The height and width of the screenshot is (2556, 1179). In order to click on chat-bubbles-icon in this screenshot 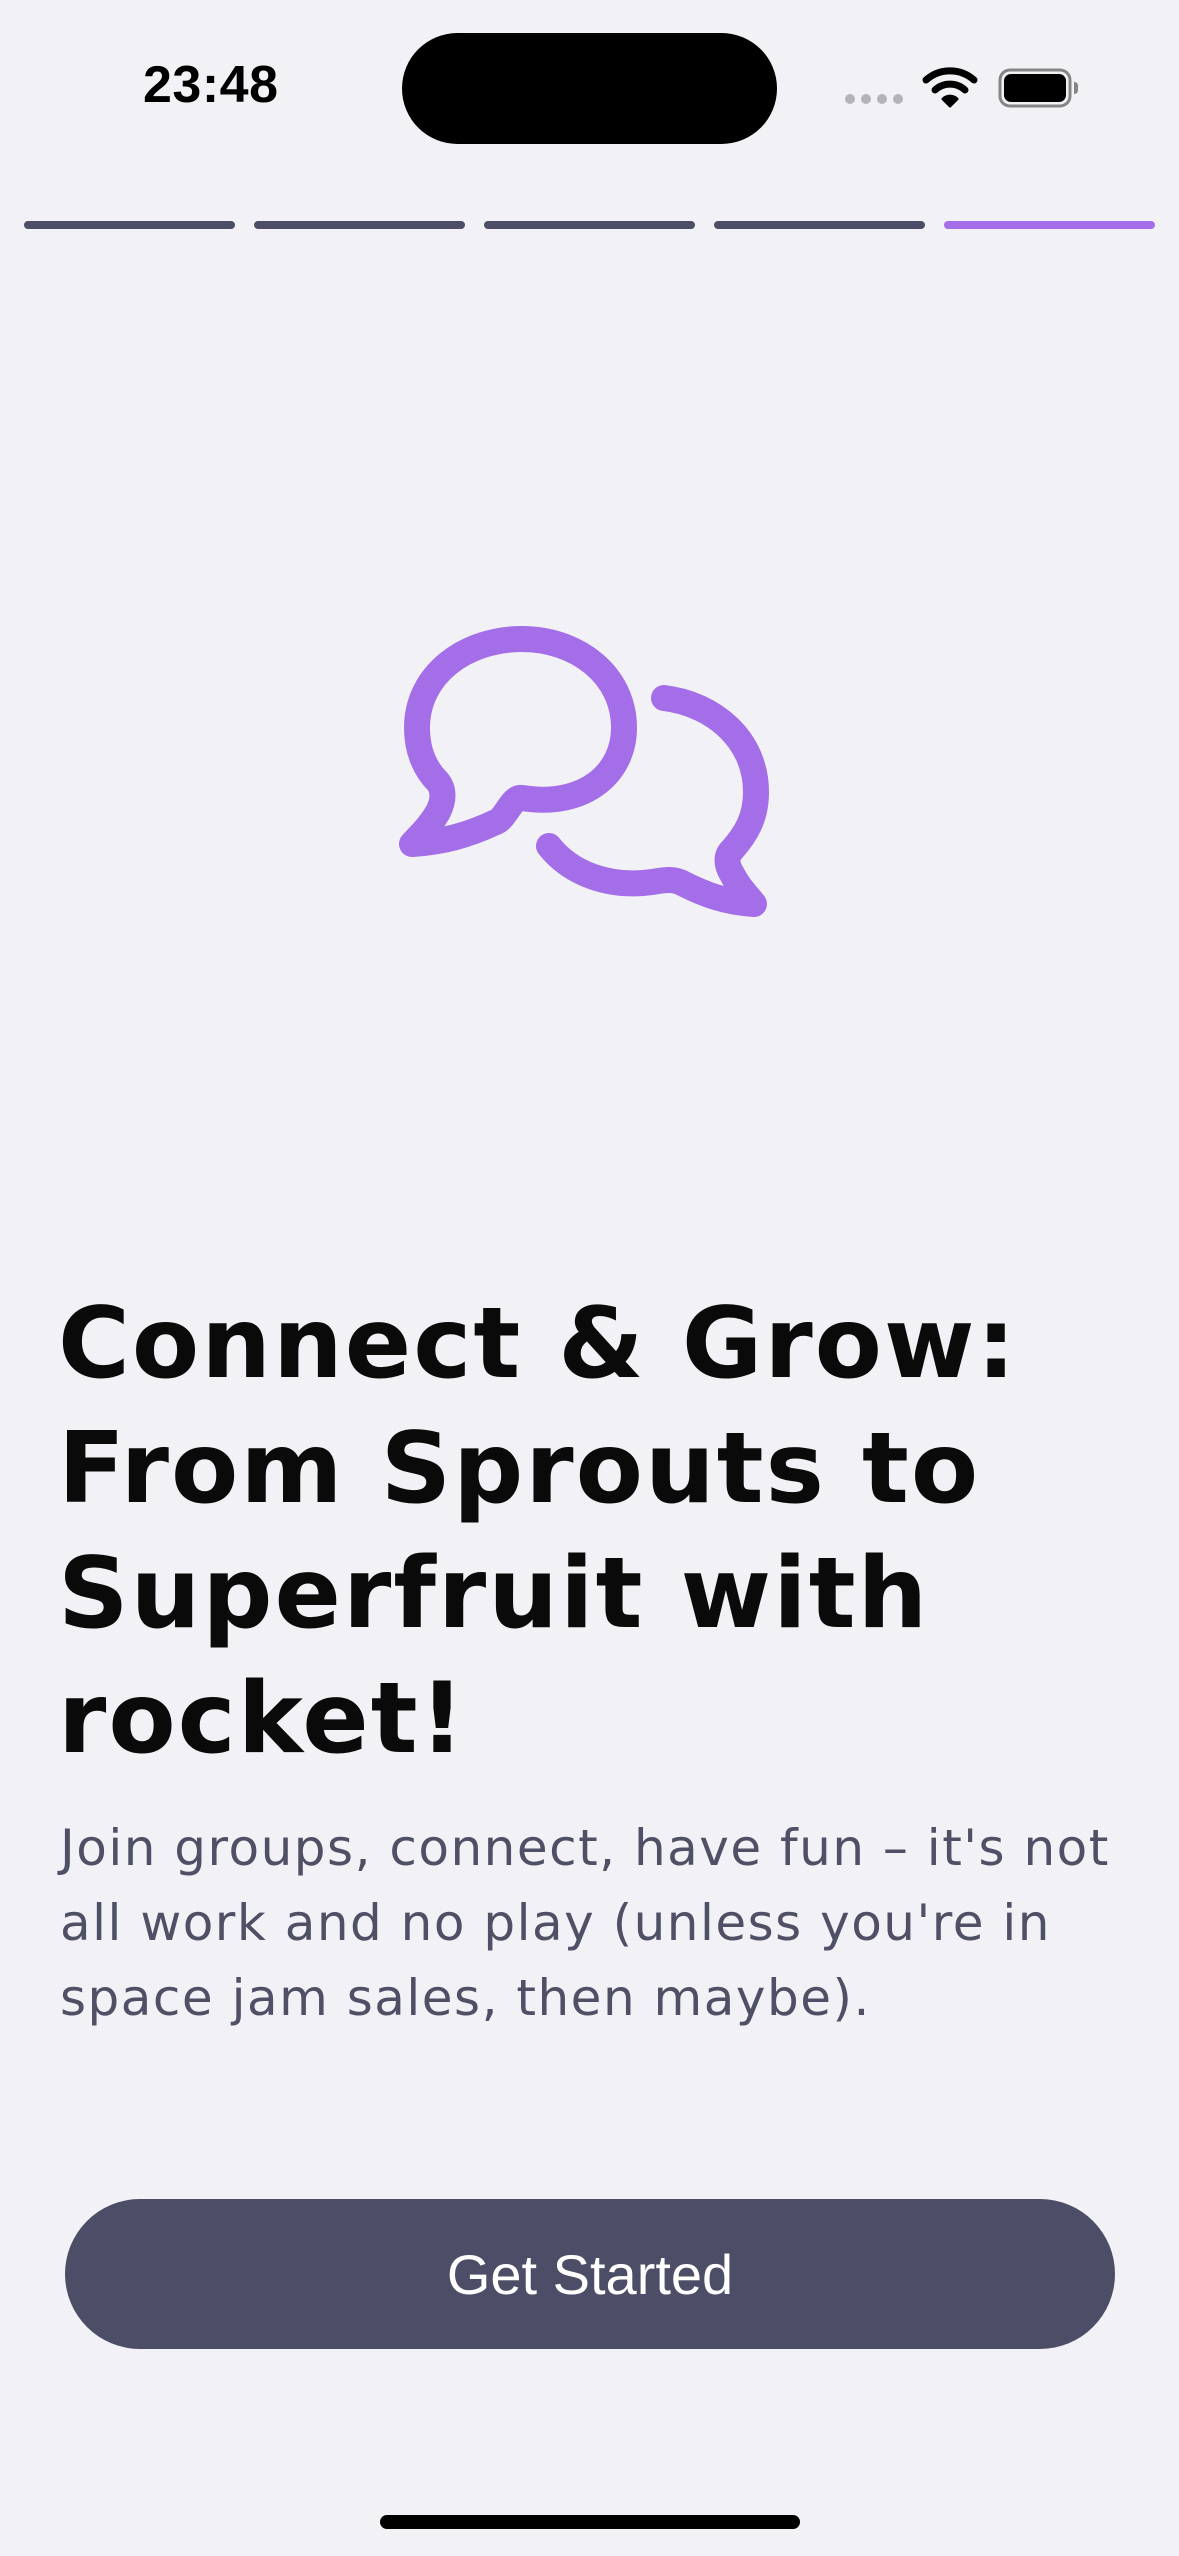, I will do `click(584, 771)`.